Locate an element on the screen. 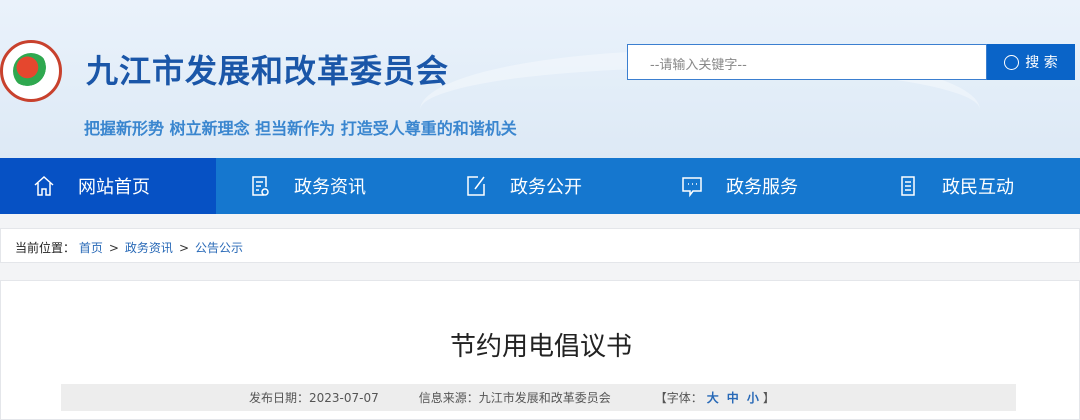 Image resolution: width=1080 pixels, height=420 pixels. breadcrumb-home: 首页 is located at coordinates (91, 248).